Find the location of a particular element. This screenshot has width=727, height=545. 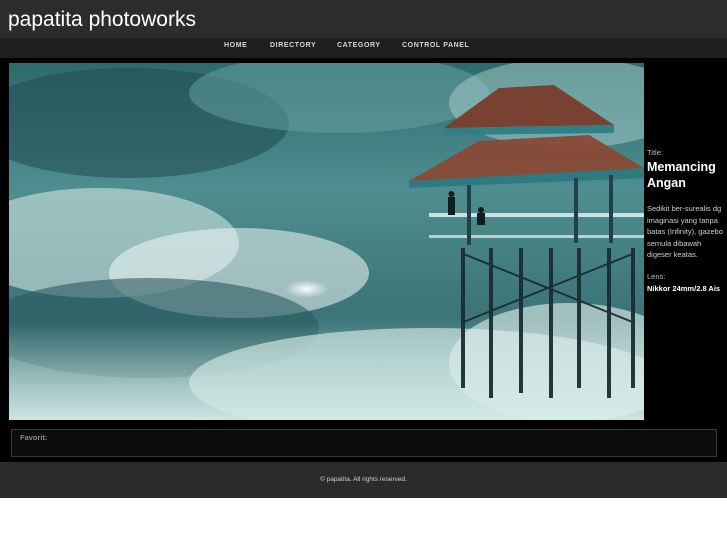

site-title: papatita photoworks is located at coordinates (102, 20).